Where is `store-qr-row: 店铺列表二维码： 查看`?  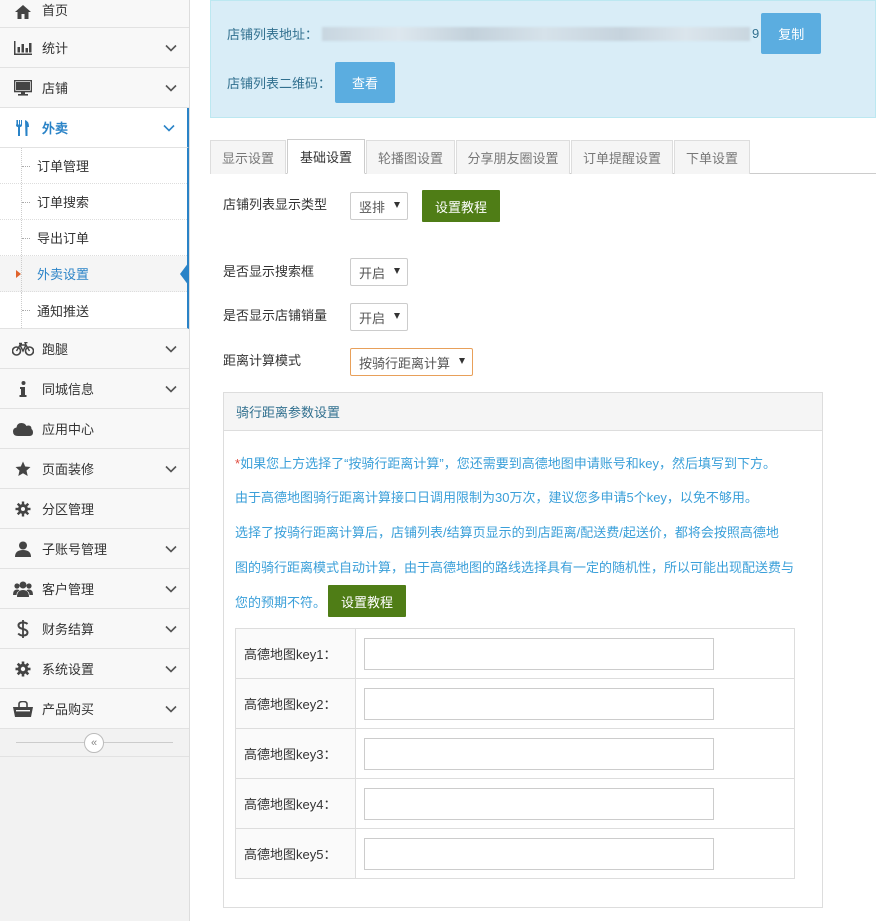
store-qr-row: 店铺列表二维码： 查看 is located at coordinates (311, 82).